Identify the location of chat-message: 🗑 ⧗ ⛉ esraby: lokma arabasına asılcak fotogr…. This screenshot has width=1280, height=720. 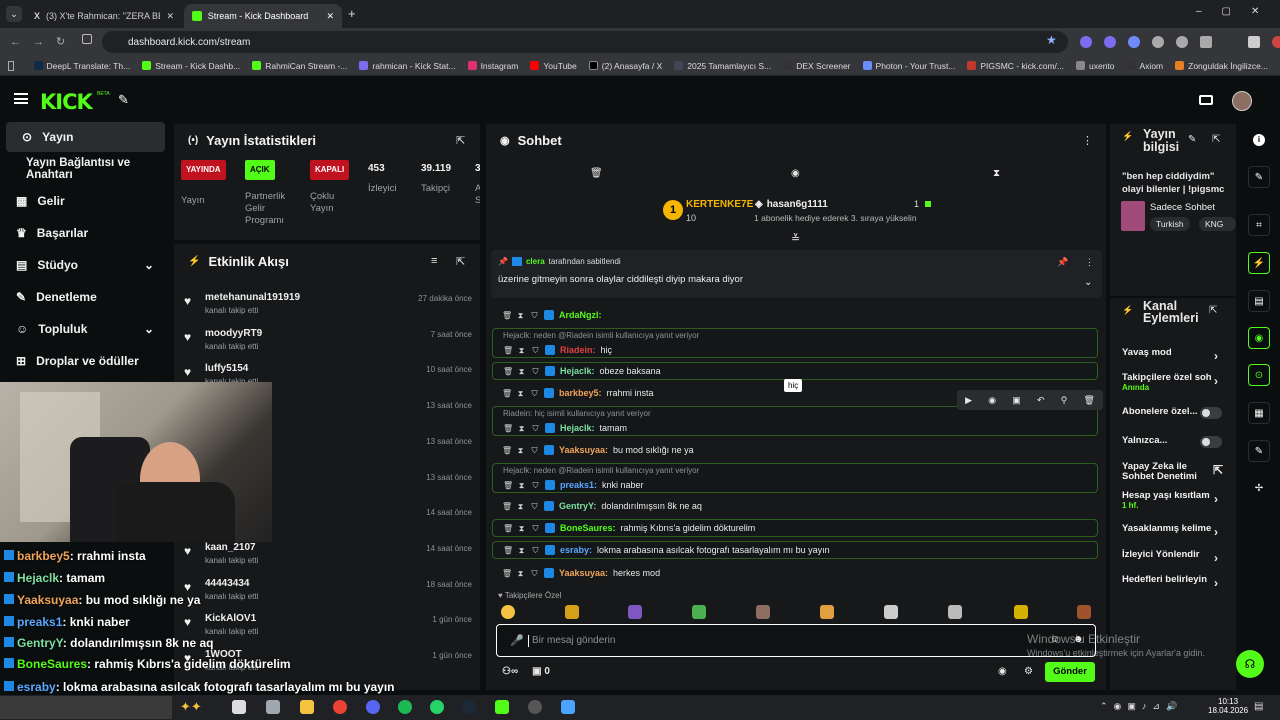
(795, 550).